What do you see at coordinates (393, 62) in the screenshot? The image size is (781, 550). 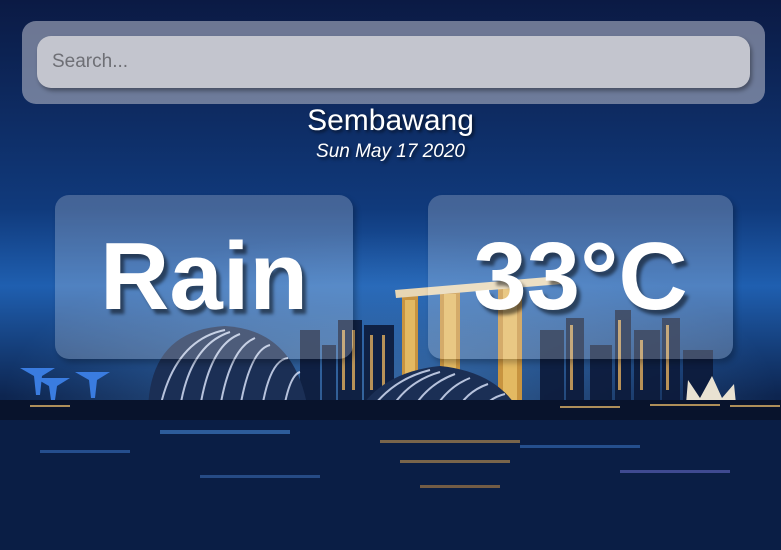 I see `search-input` at bounding box center [393, 62].